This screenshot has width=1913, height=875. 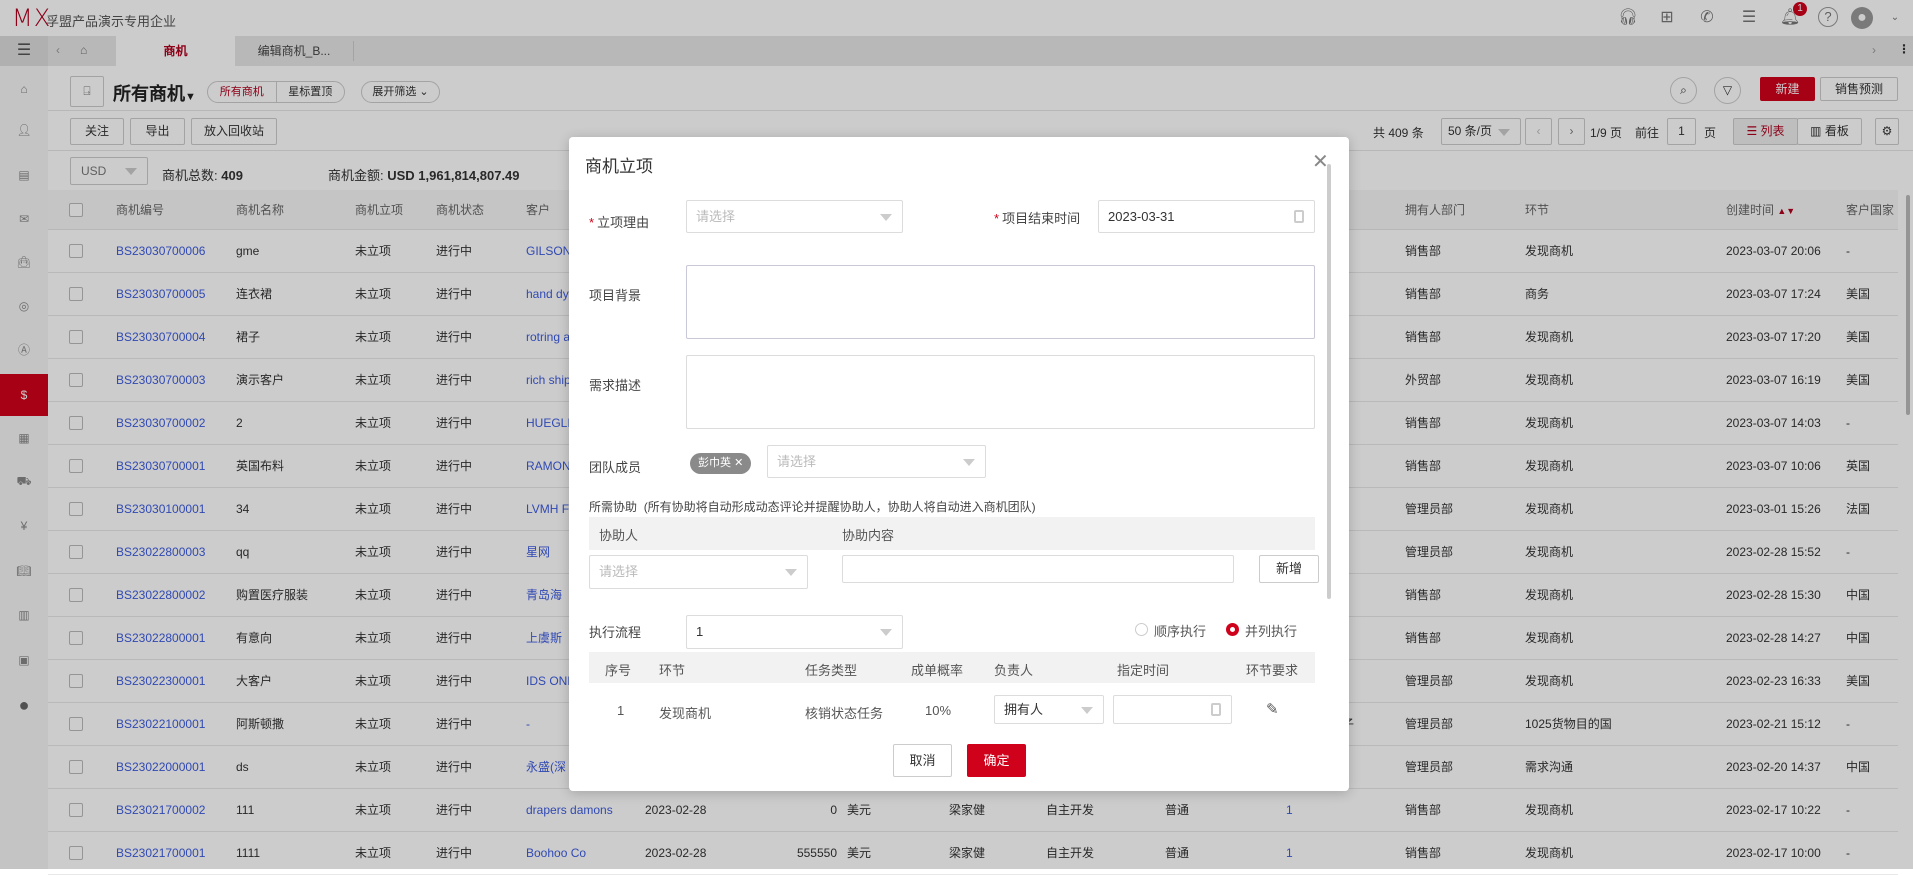 What do you see at coordinates (844, 713) in the screenshot?
I see `step-type: 核销状态任务` at bounding box center [844, 713].